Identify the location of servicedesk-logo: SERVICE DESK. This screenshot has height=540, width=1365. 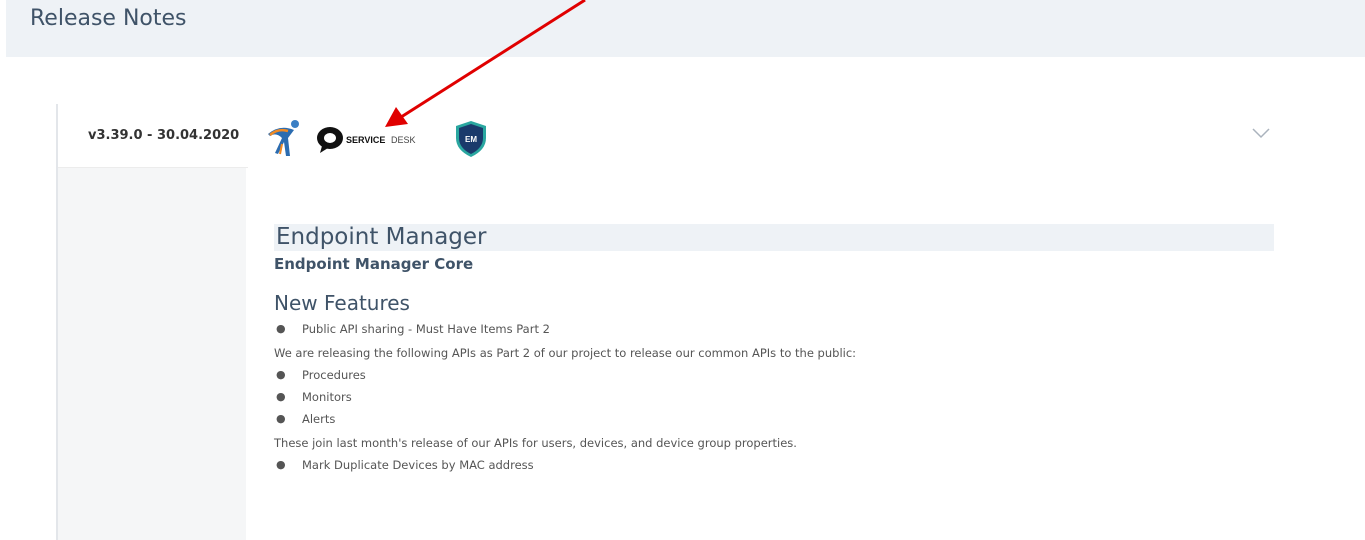
(366, 140).